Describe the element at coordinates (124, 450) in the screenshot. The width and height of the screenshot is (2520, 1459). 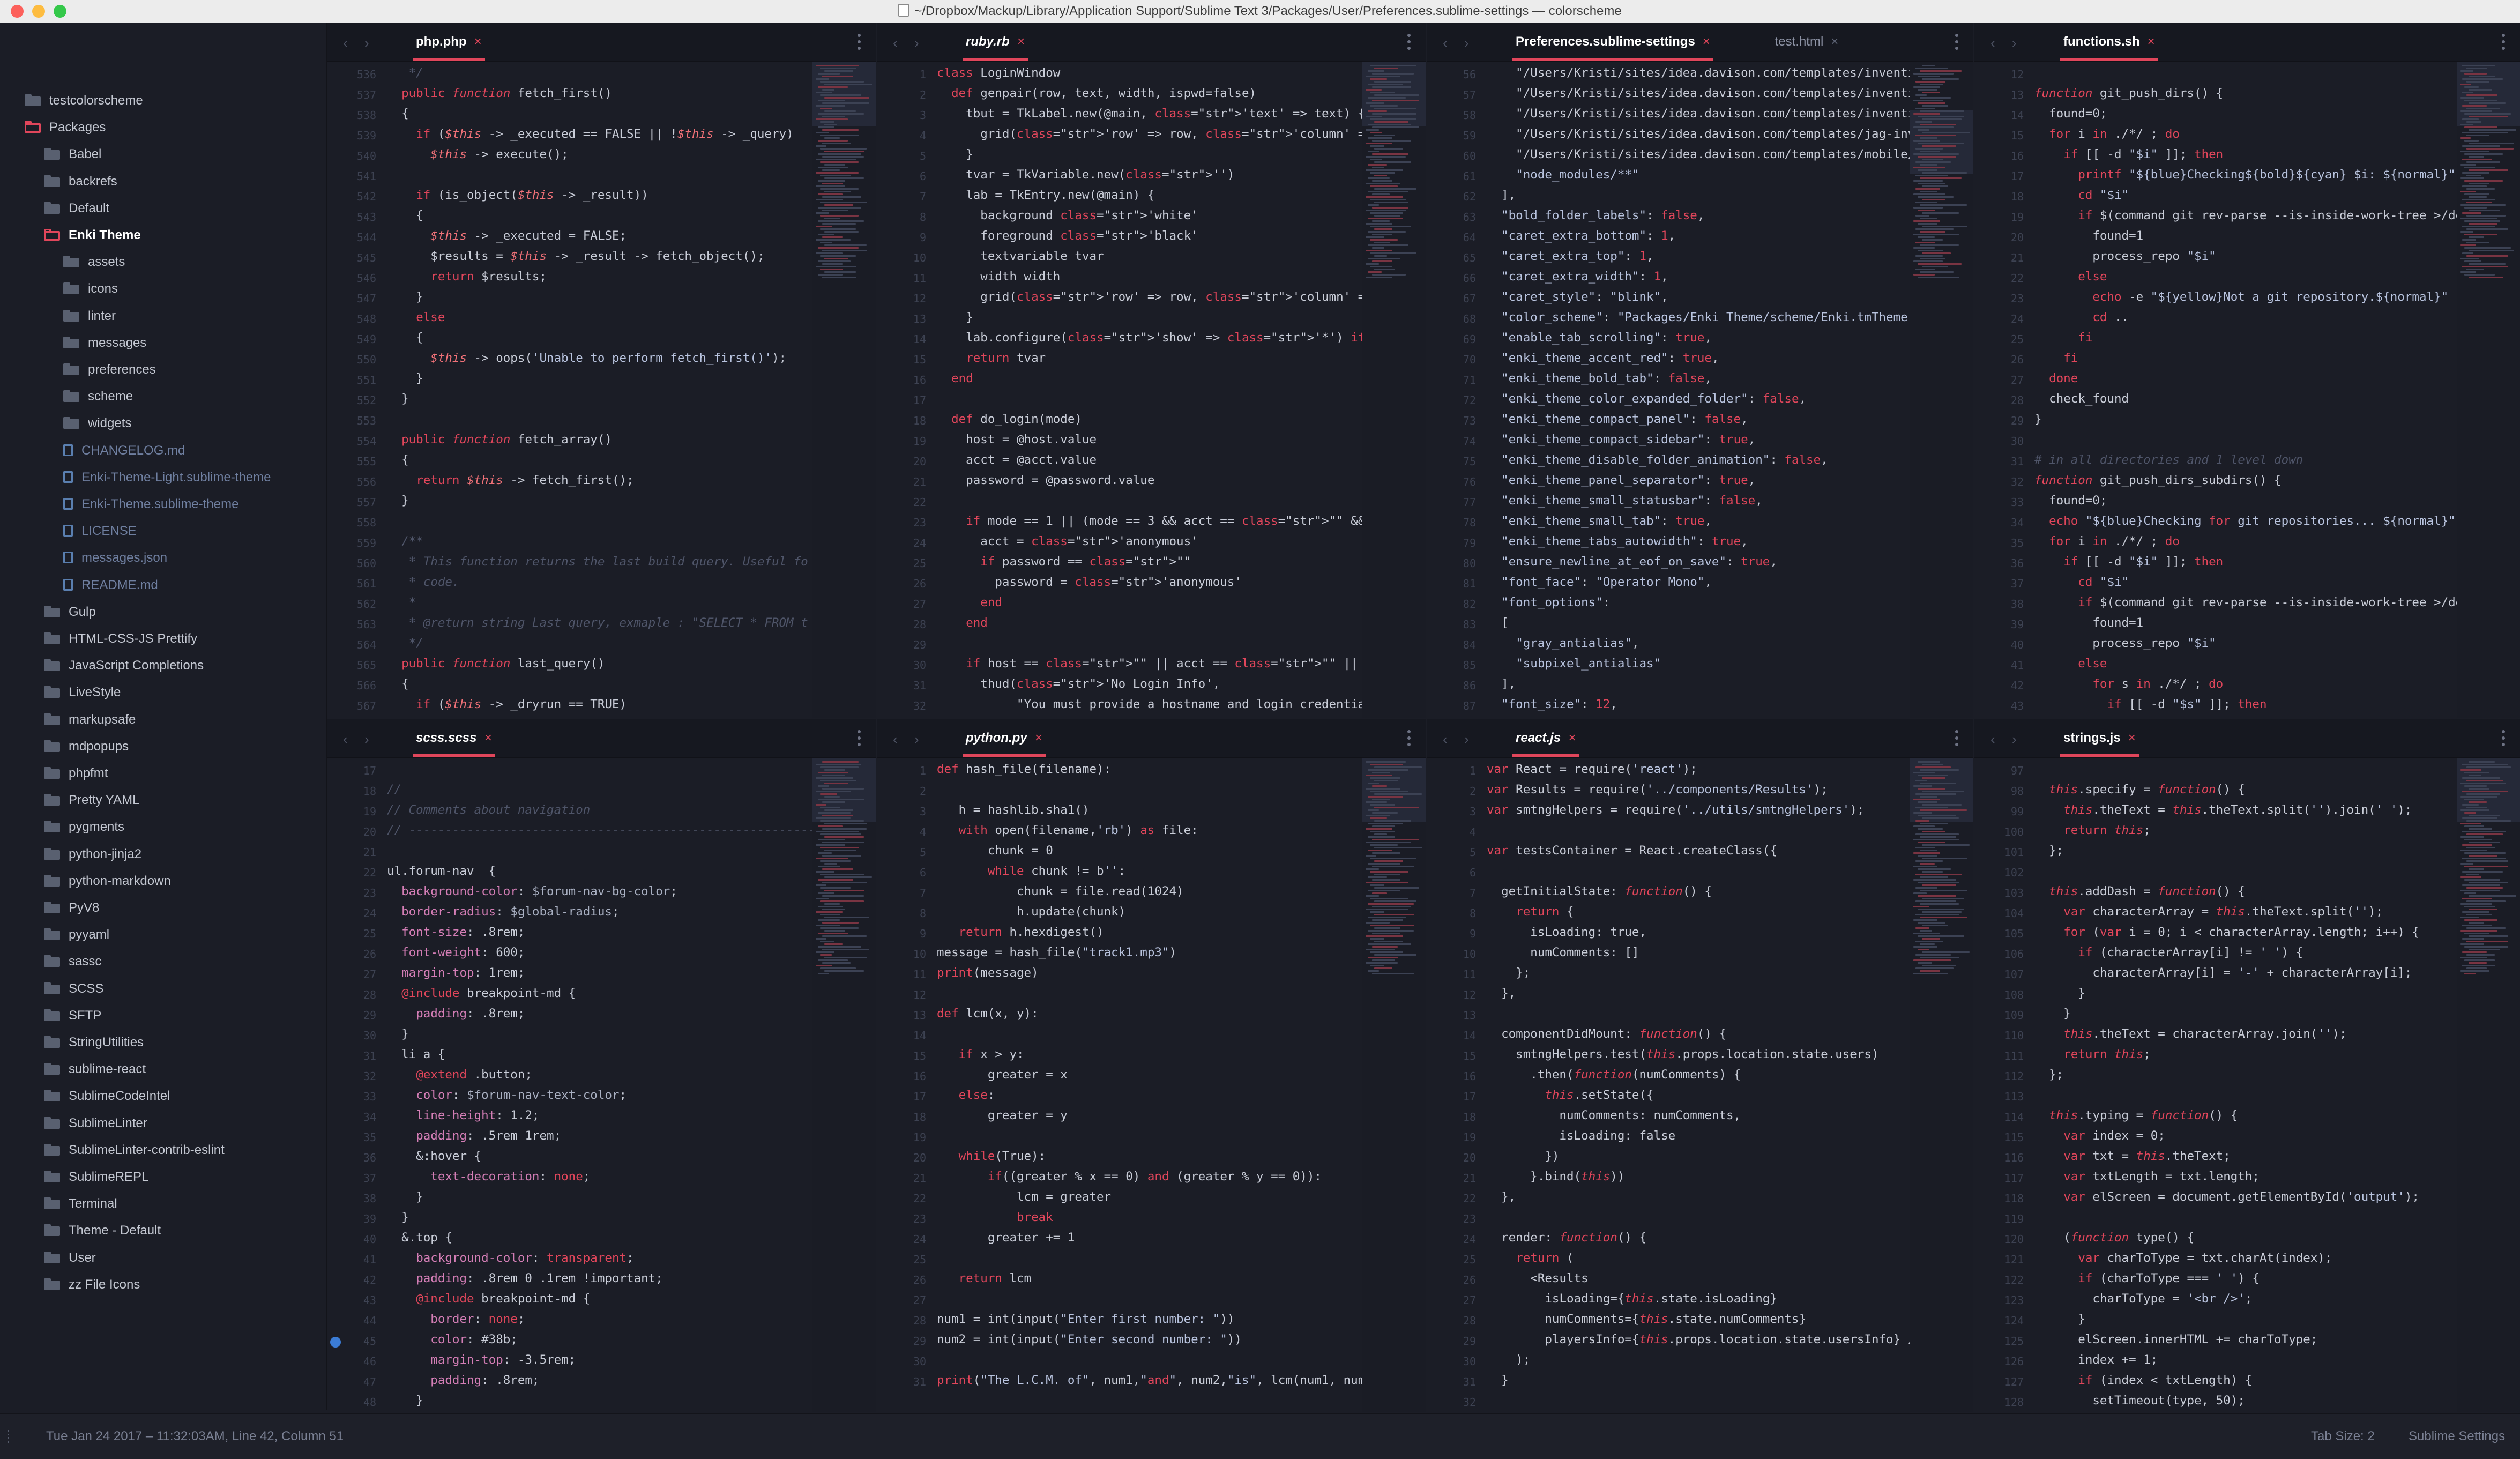
I see `sidebar-item: CHANGELOG.md` at that location.